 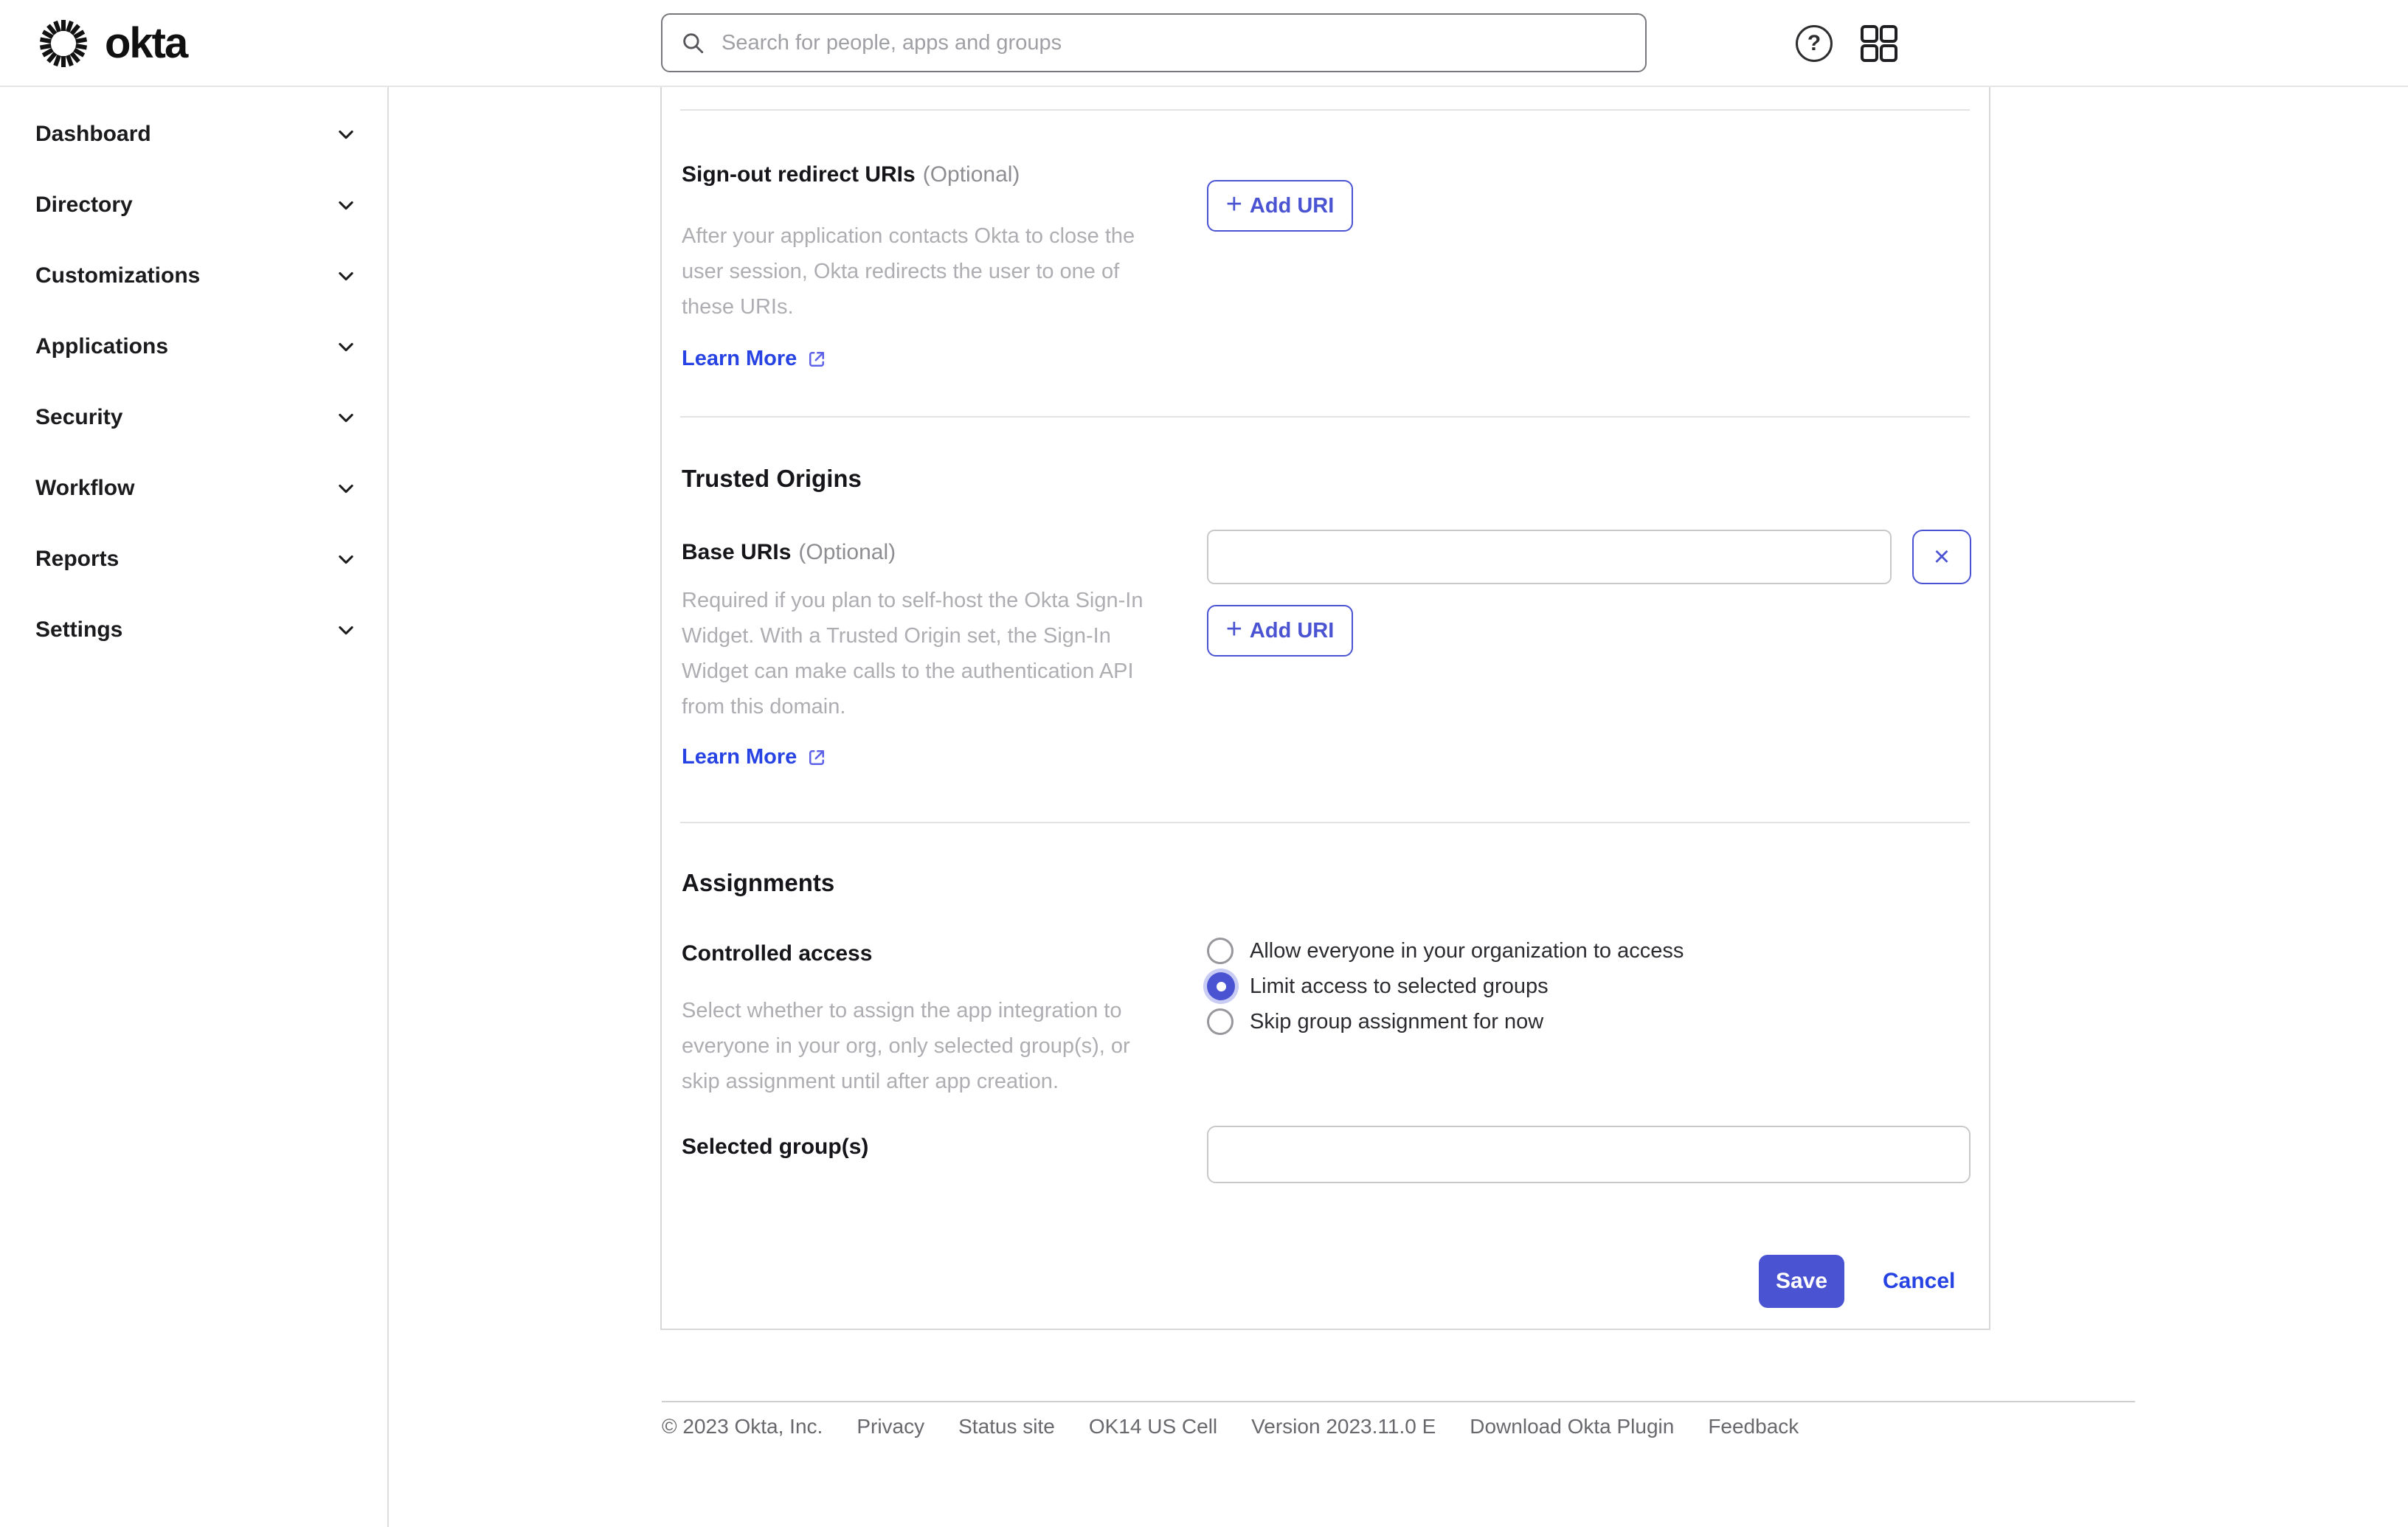 I want to click on sidebar-item-workflow: Workflow, so click(x=193, y=489).